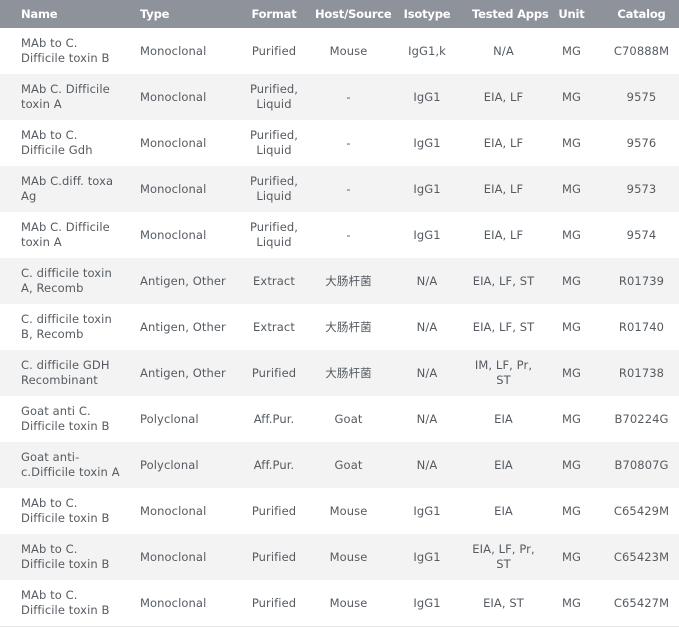 The height and width of the screenshot is (628, 679). I want to click on table-bottom-border, so click(339, 626).